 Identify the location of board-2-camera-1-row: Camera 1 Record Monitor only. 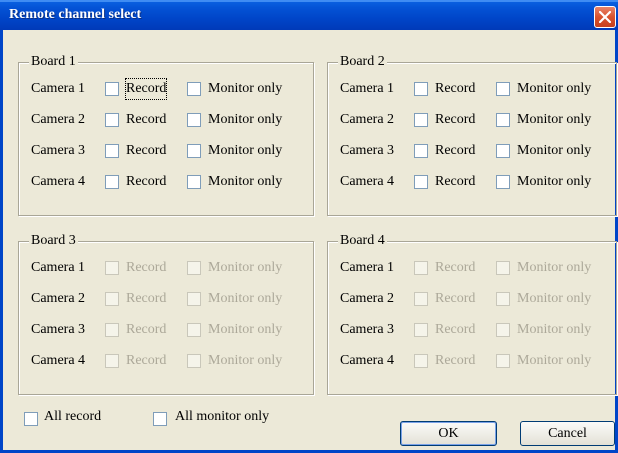
(479, 89).